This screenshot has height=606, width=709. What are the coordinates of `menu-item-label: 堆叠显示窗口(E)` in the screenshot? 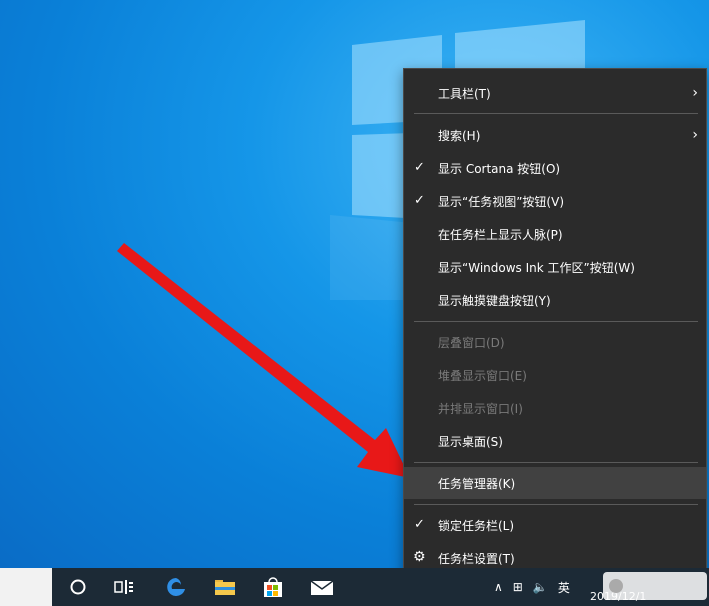 It's located at (482, 376).